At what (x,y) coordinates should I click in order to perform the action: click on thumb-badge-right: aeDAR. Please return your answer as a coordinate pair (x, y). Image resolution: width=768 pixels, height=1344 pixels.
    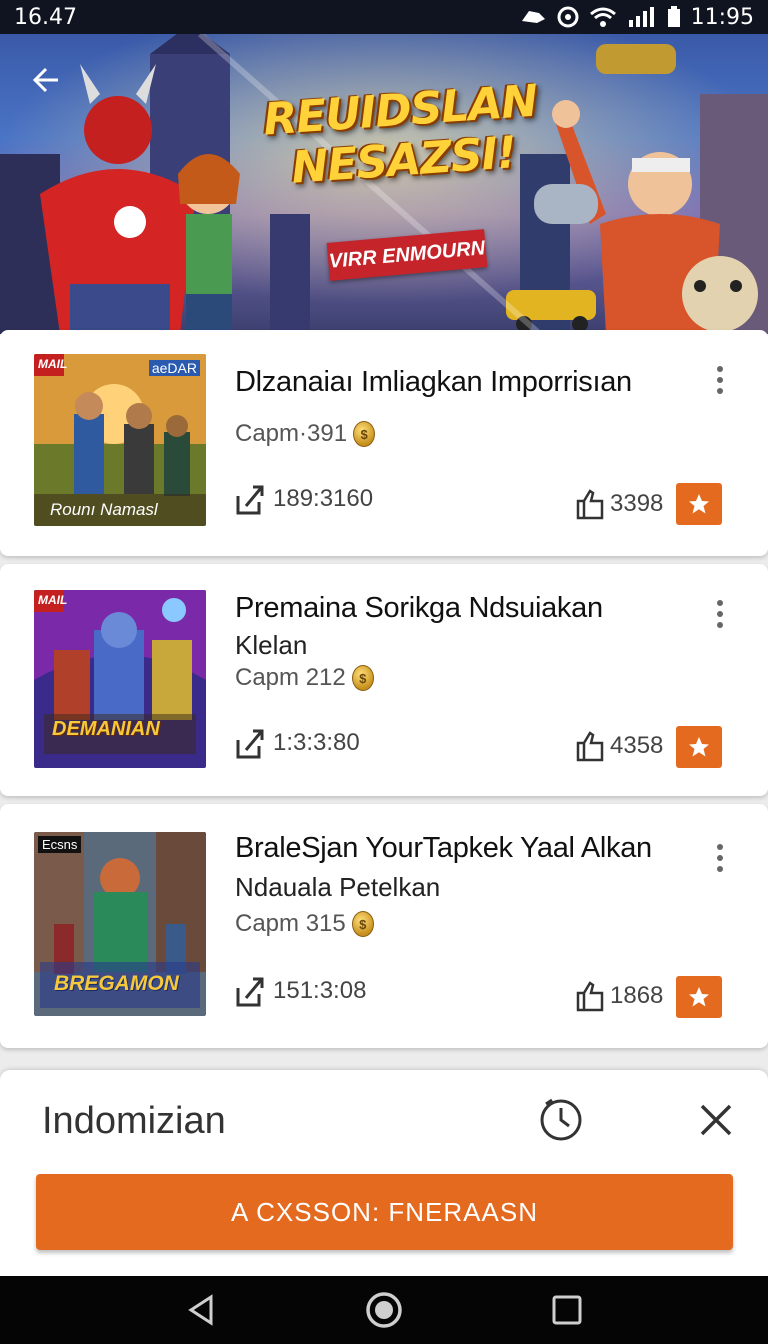
    Looking at the image, I should click on (174, 368).